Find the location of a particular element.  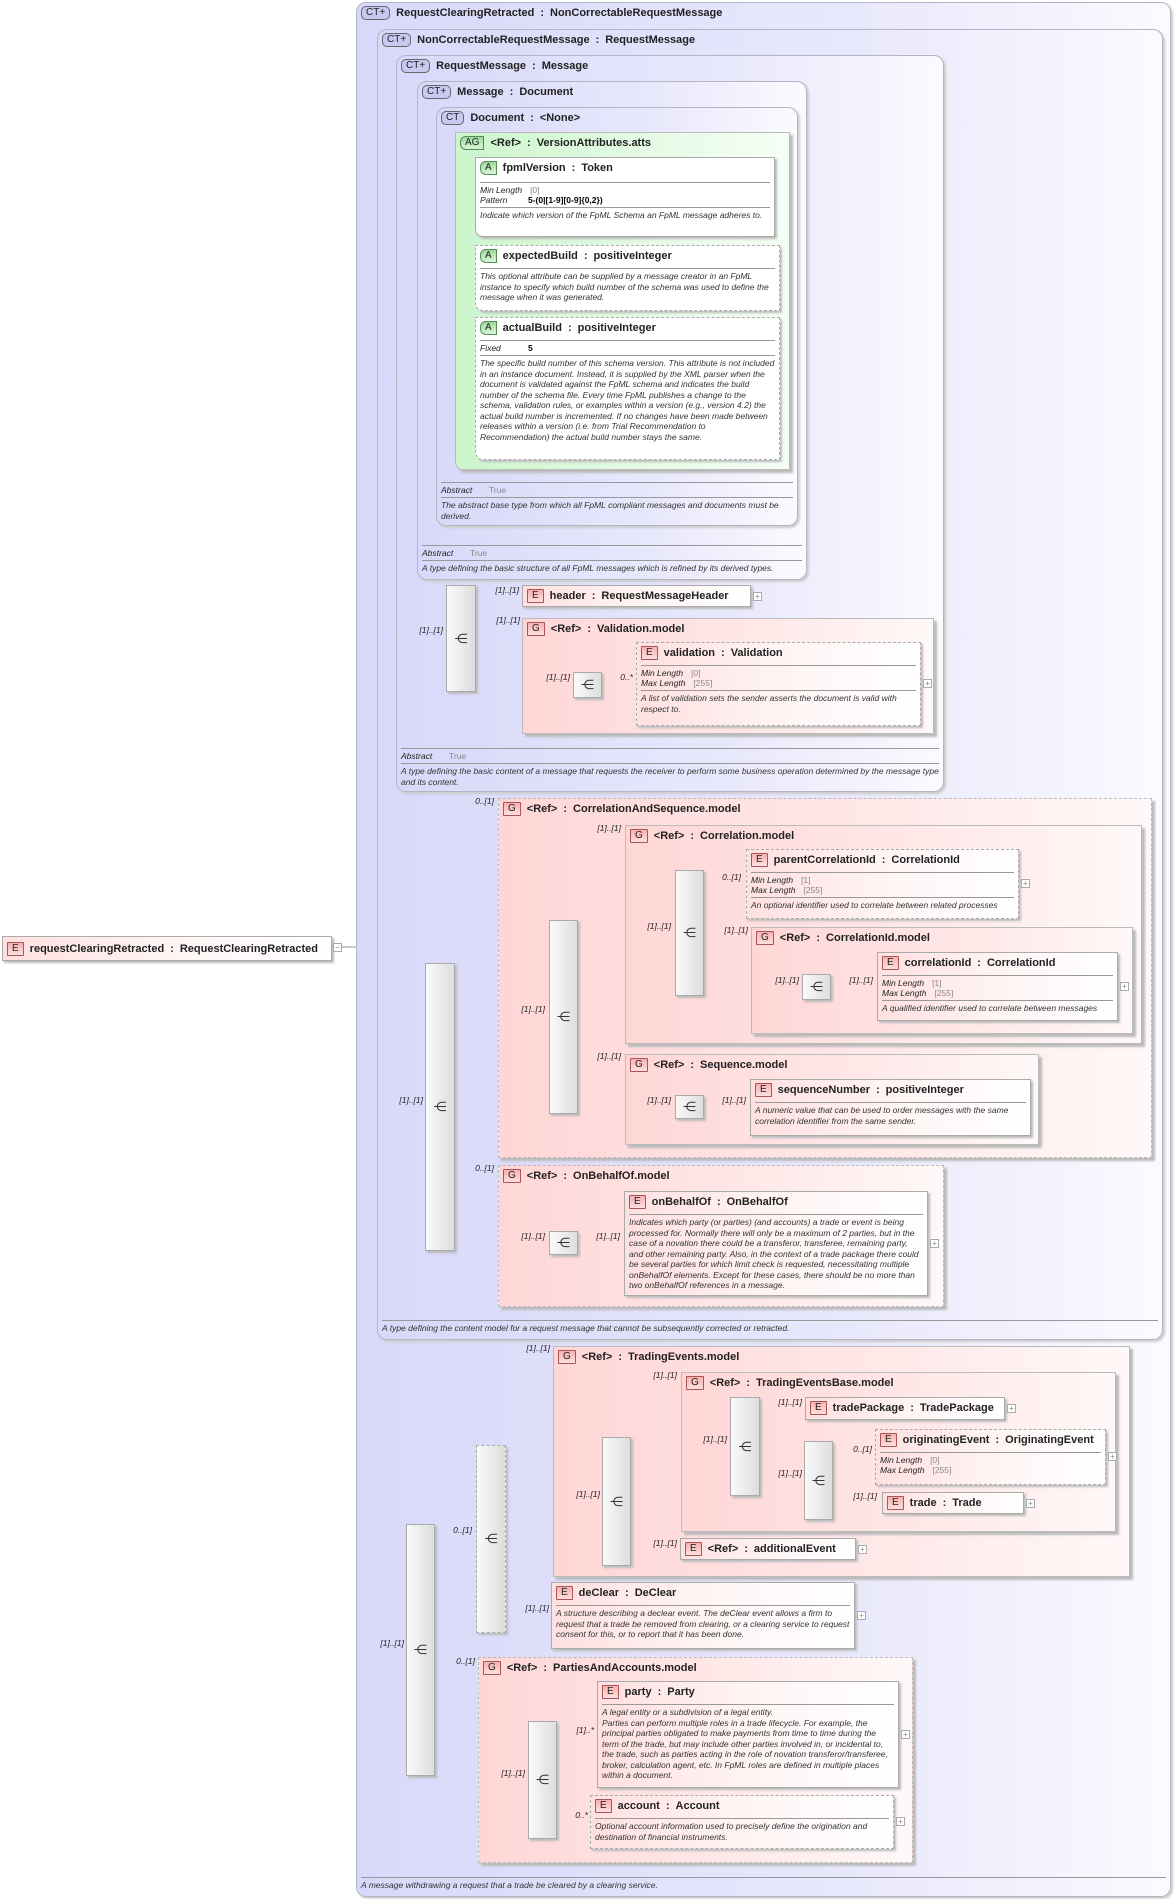

facet-row: Fixed 5 is located at coordinates (627, 348).